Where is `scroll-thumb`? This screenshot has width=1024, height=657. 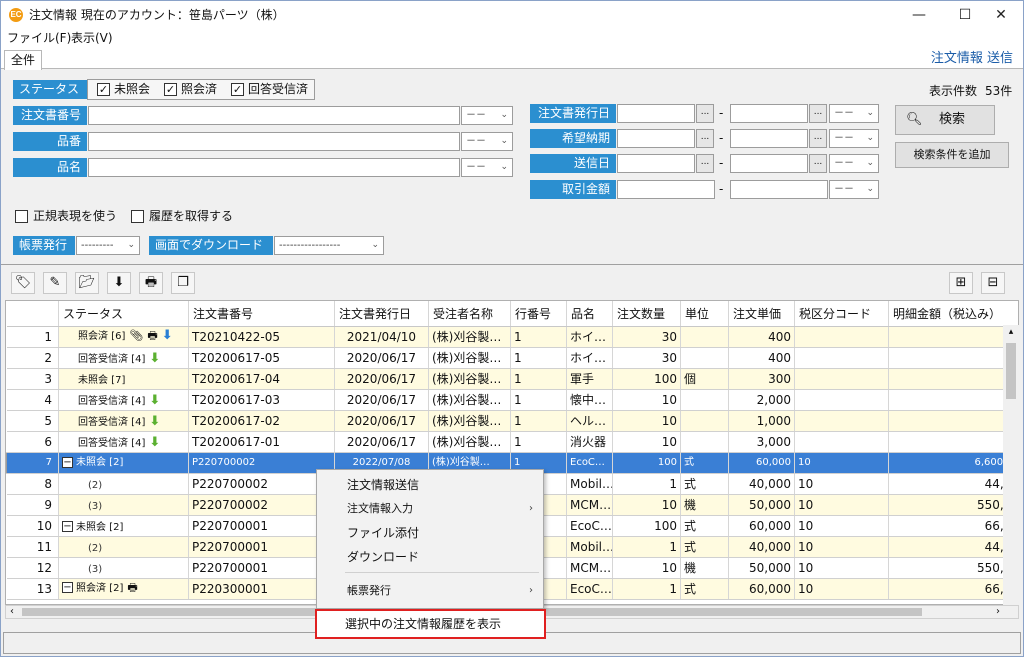
scroll-thumb is located at coordinates (1011, 371).